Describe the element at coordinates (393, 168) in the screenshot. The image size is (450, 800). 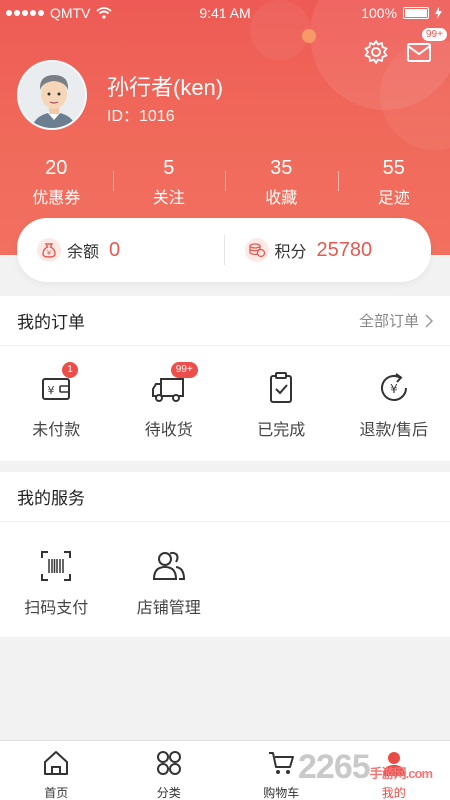
I see `stat-value: 55` at that location.